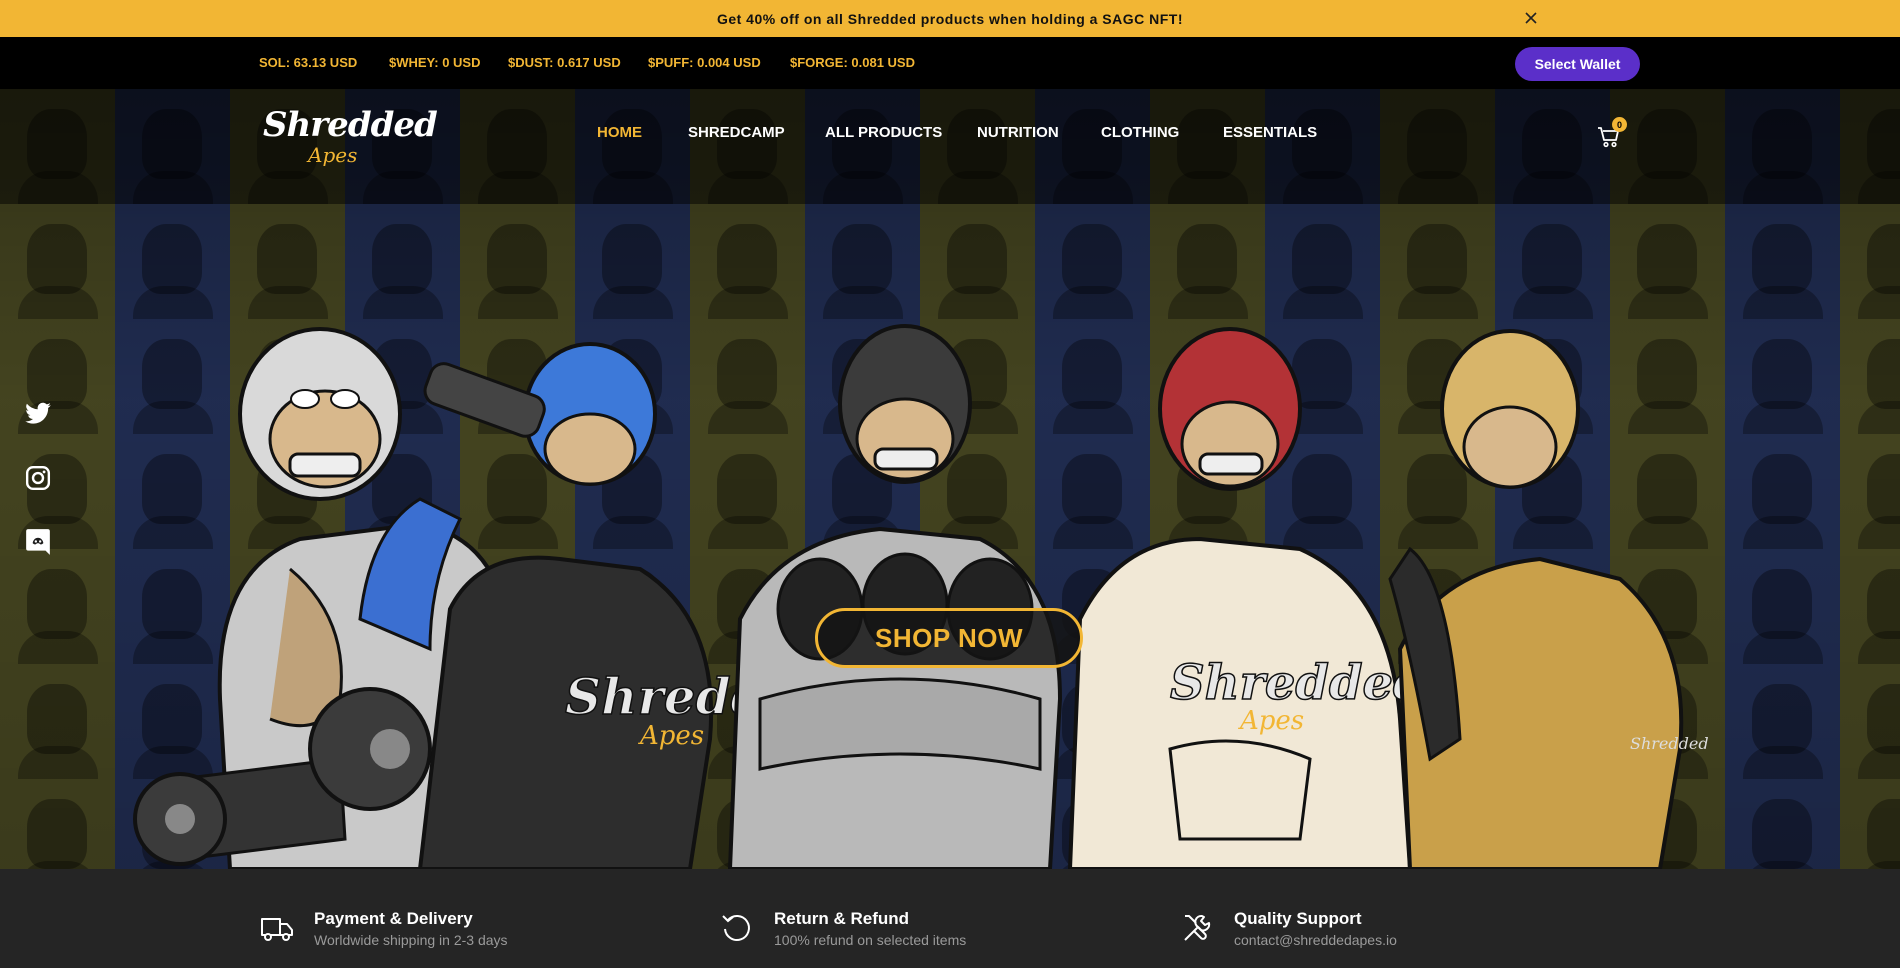 Image resolution: width=1900 pixels, height=968 pixels. I want to click on nav-clothing: CLOTHING, so click(1140, 132).